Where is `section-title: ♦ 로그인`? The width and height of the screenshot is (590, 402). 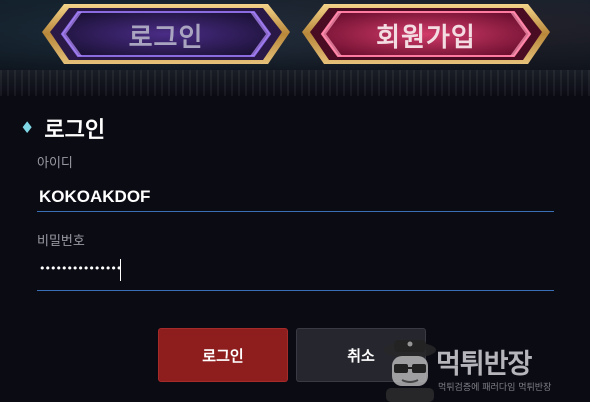
section-title: ♦ 로그인 is located at coordinates (62, 128).